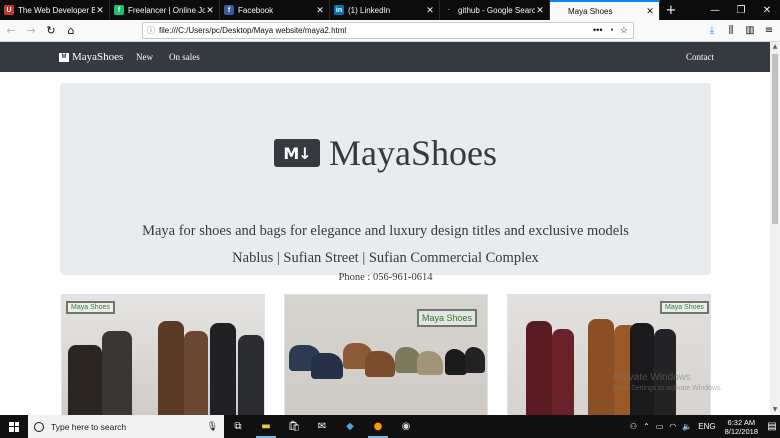 The width and height of the screenshot is (780, 438). I want to click on markdown-icon: M, so click(64, 57).